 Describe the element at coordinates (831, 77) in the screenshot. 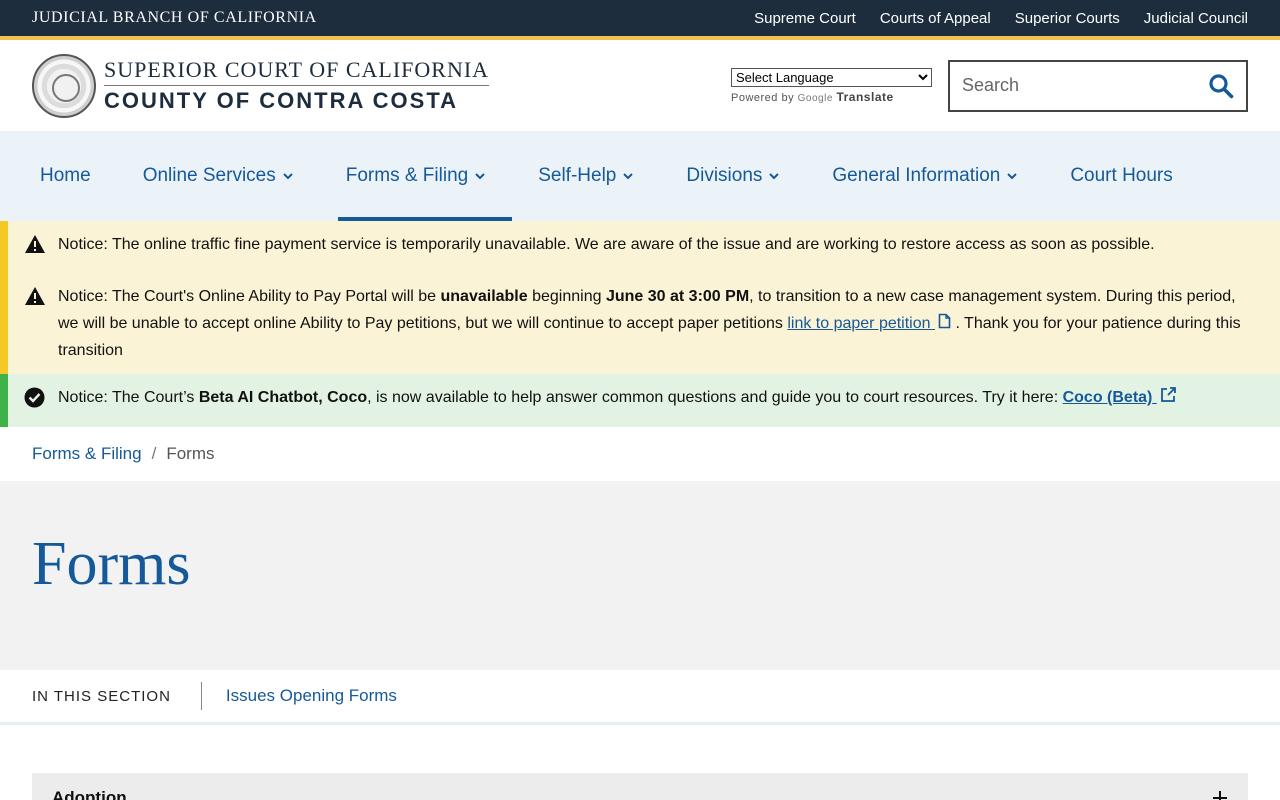

I see `language-select: Select Language` at that location.